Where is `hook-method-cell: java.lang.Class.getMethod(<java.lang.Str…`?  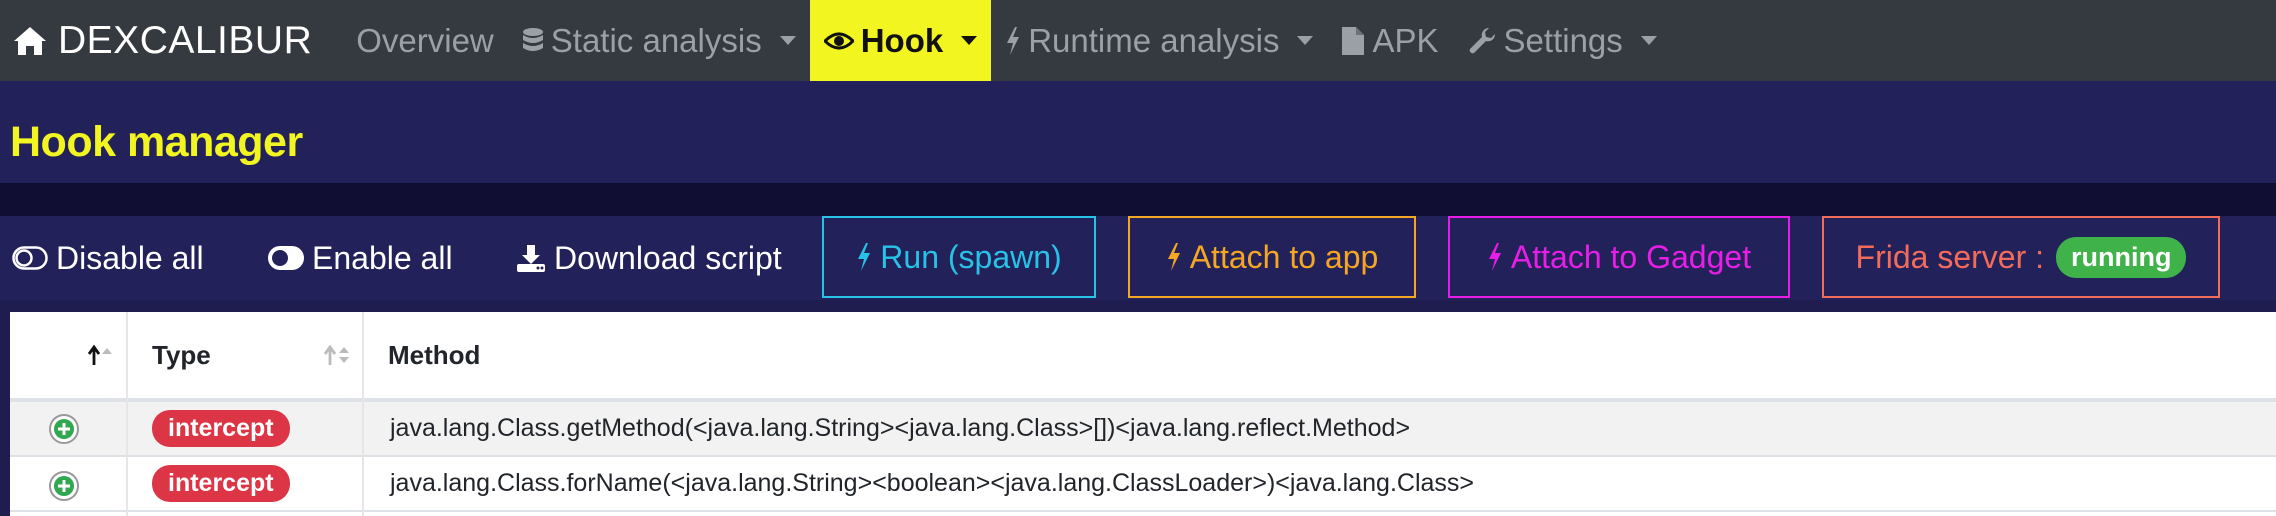 hook-method-cell: java.lang.Class.getMethod(<java.lang.Str… is located at coordinates (900, 428).